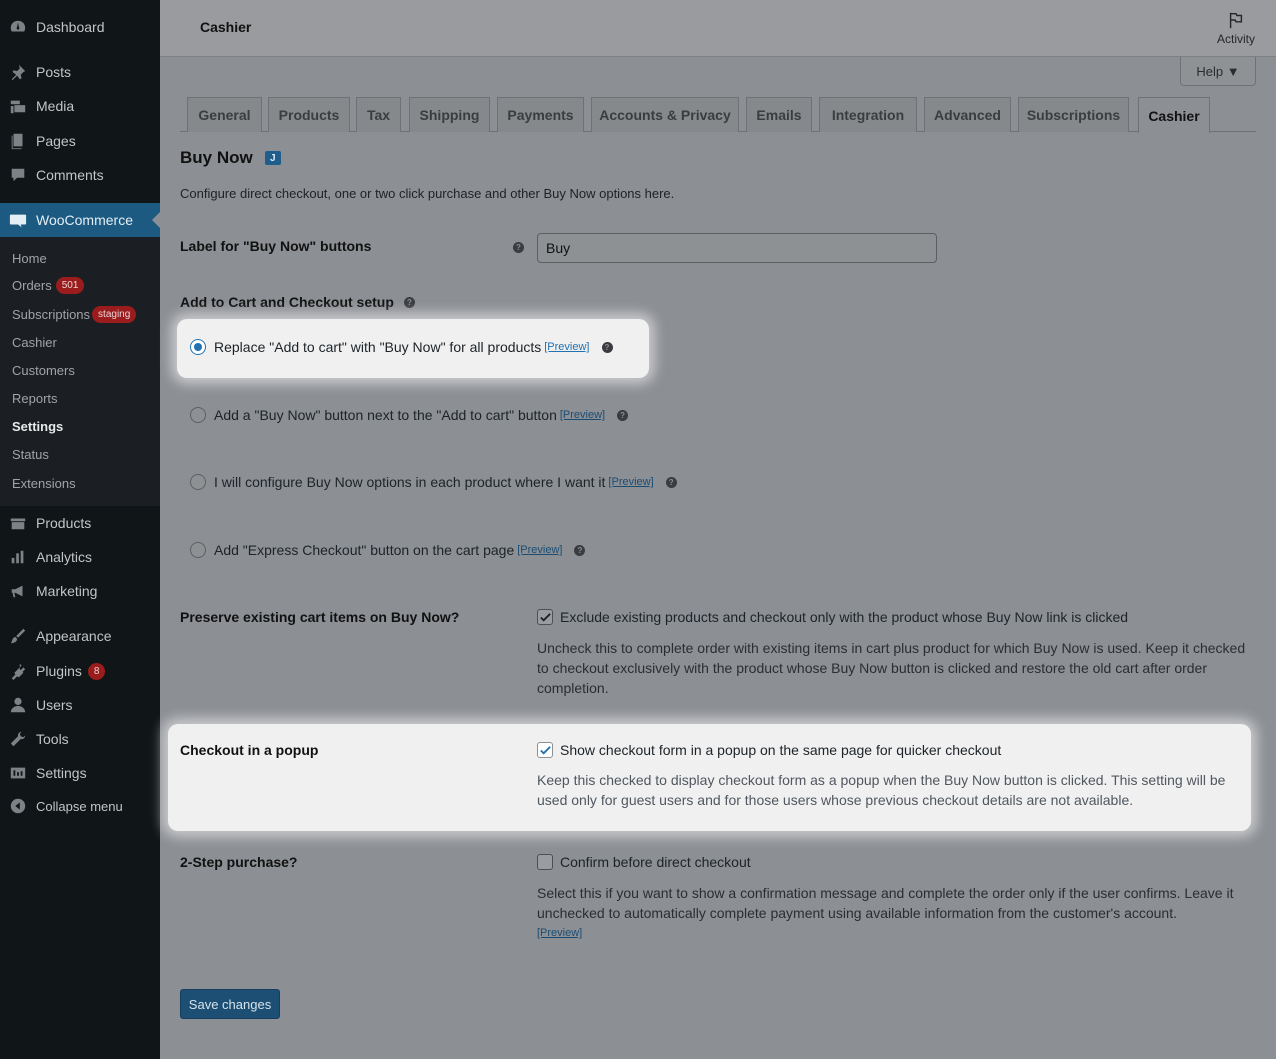 The height and width of the screenshot is (1059, 1276). What do you see at coordinates (967, 114) in the screenshot?
I see `tab-advanced: Advanced` at bounding box center [967, 114].